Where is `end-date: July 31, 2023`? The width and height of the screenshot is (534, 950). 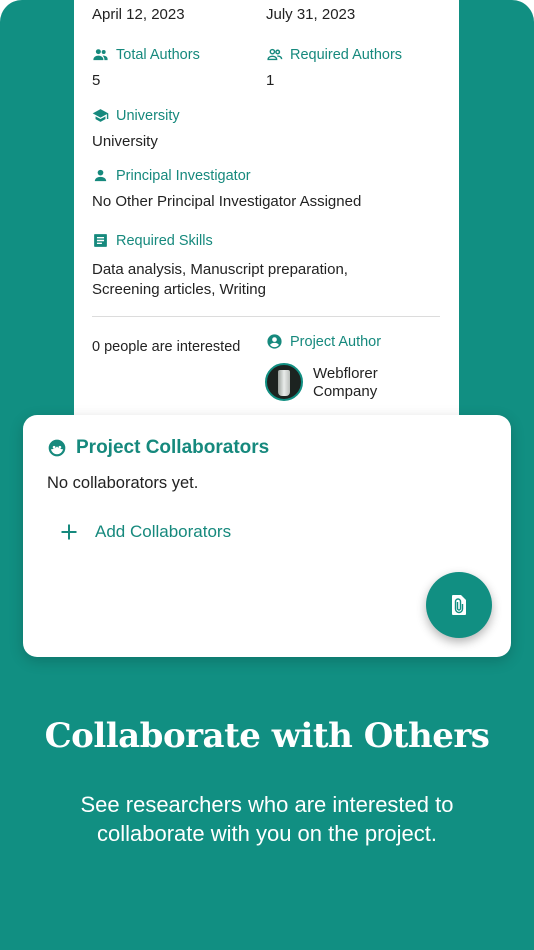 end-date: July 31, 2023 is located at coordinates (311, 14).